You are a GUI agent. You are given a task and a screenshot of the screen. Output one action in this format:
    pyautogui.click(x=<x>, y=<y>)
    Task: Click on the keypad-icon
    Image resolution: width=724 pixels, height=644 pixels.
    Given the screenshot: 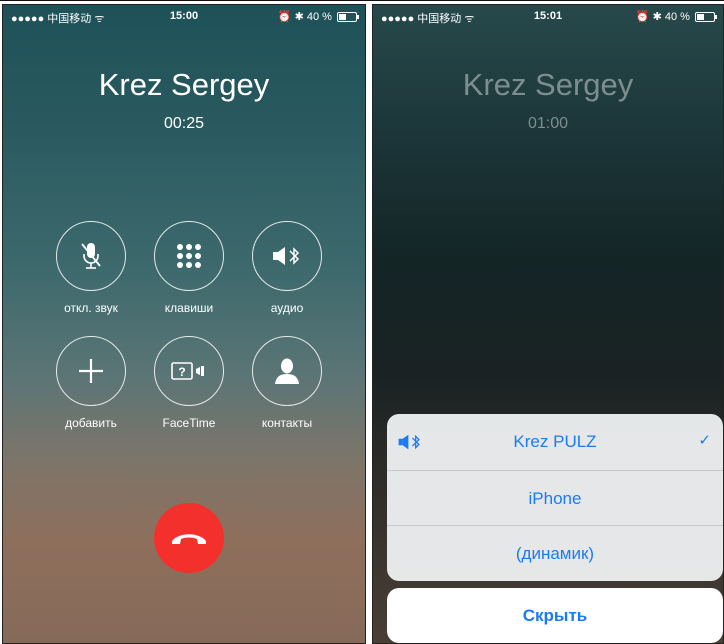 What is the action you would take?
    pyautogui.click(x=189, y=256)
    